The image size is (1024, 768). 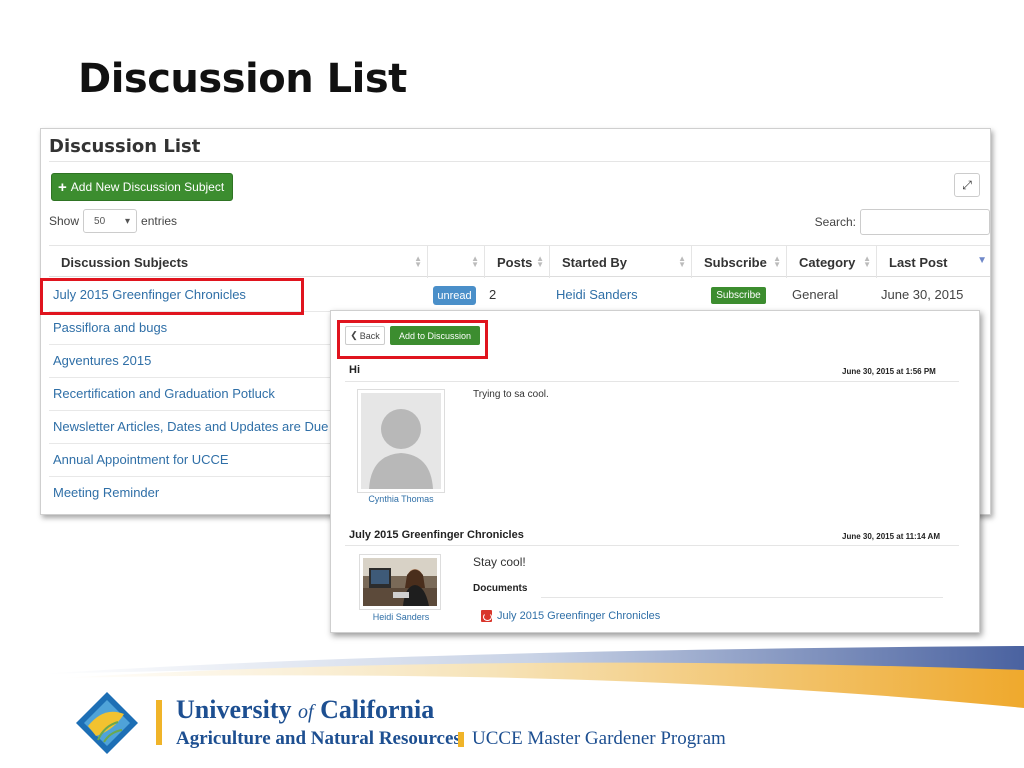 I want to click on uc-anr-logo-icon, so click(x=107, y=723).